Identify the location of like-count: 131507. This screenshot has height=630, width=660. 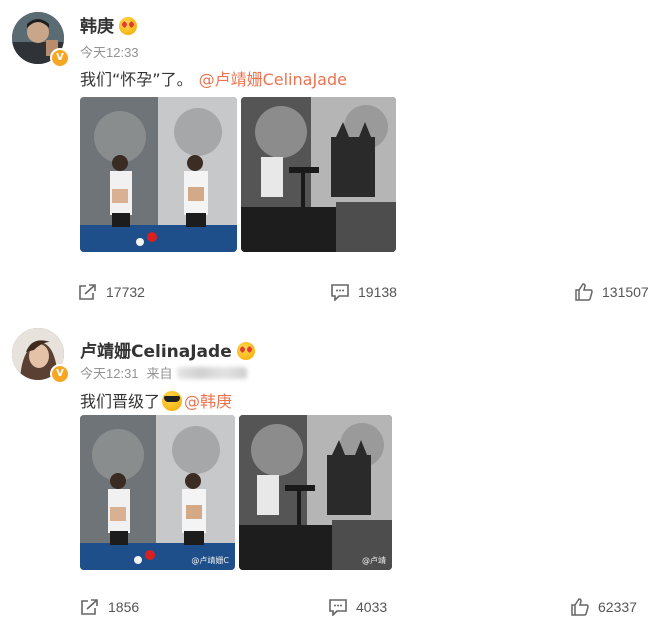
(625, 292).